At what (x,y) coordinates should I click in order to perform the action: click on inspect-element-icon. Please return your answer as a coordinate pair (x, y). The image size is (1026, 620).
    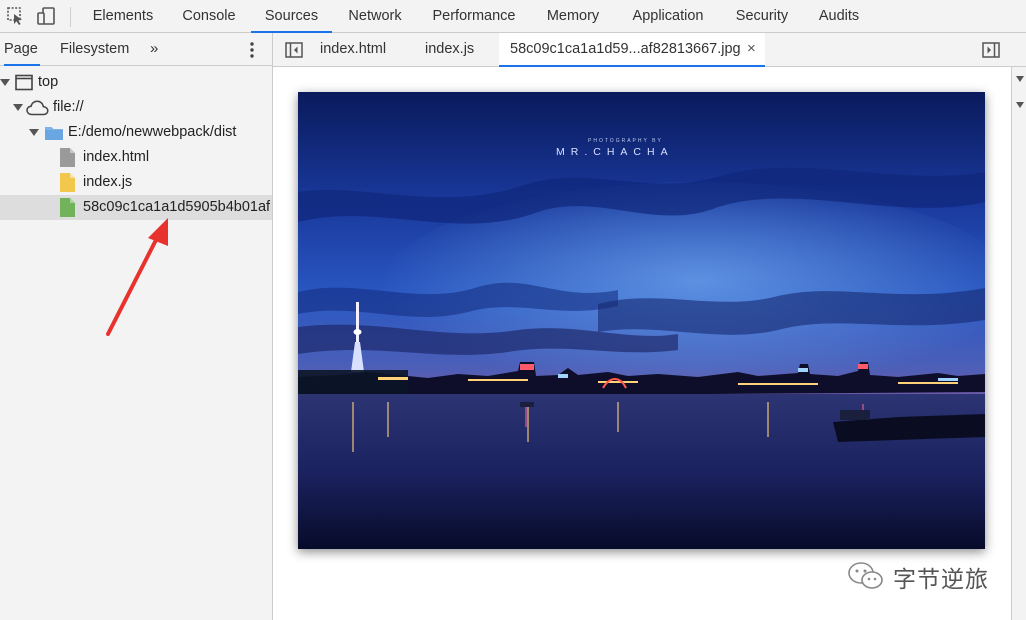
    Looking at the image, I should click on (16, 16).